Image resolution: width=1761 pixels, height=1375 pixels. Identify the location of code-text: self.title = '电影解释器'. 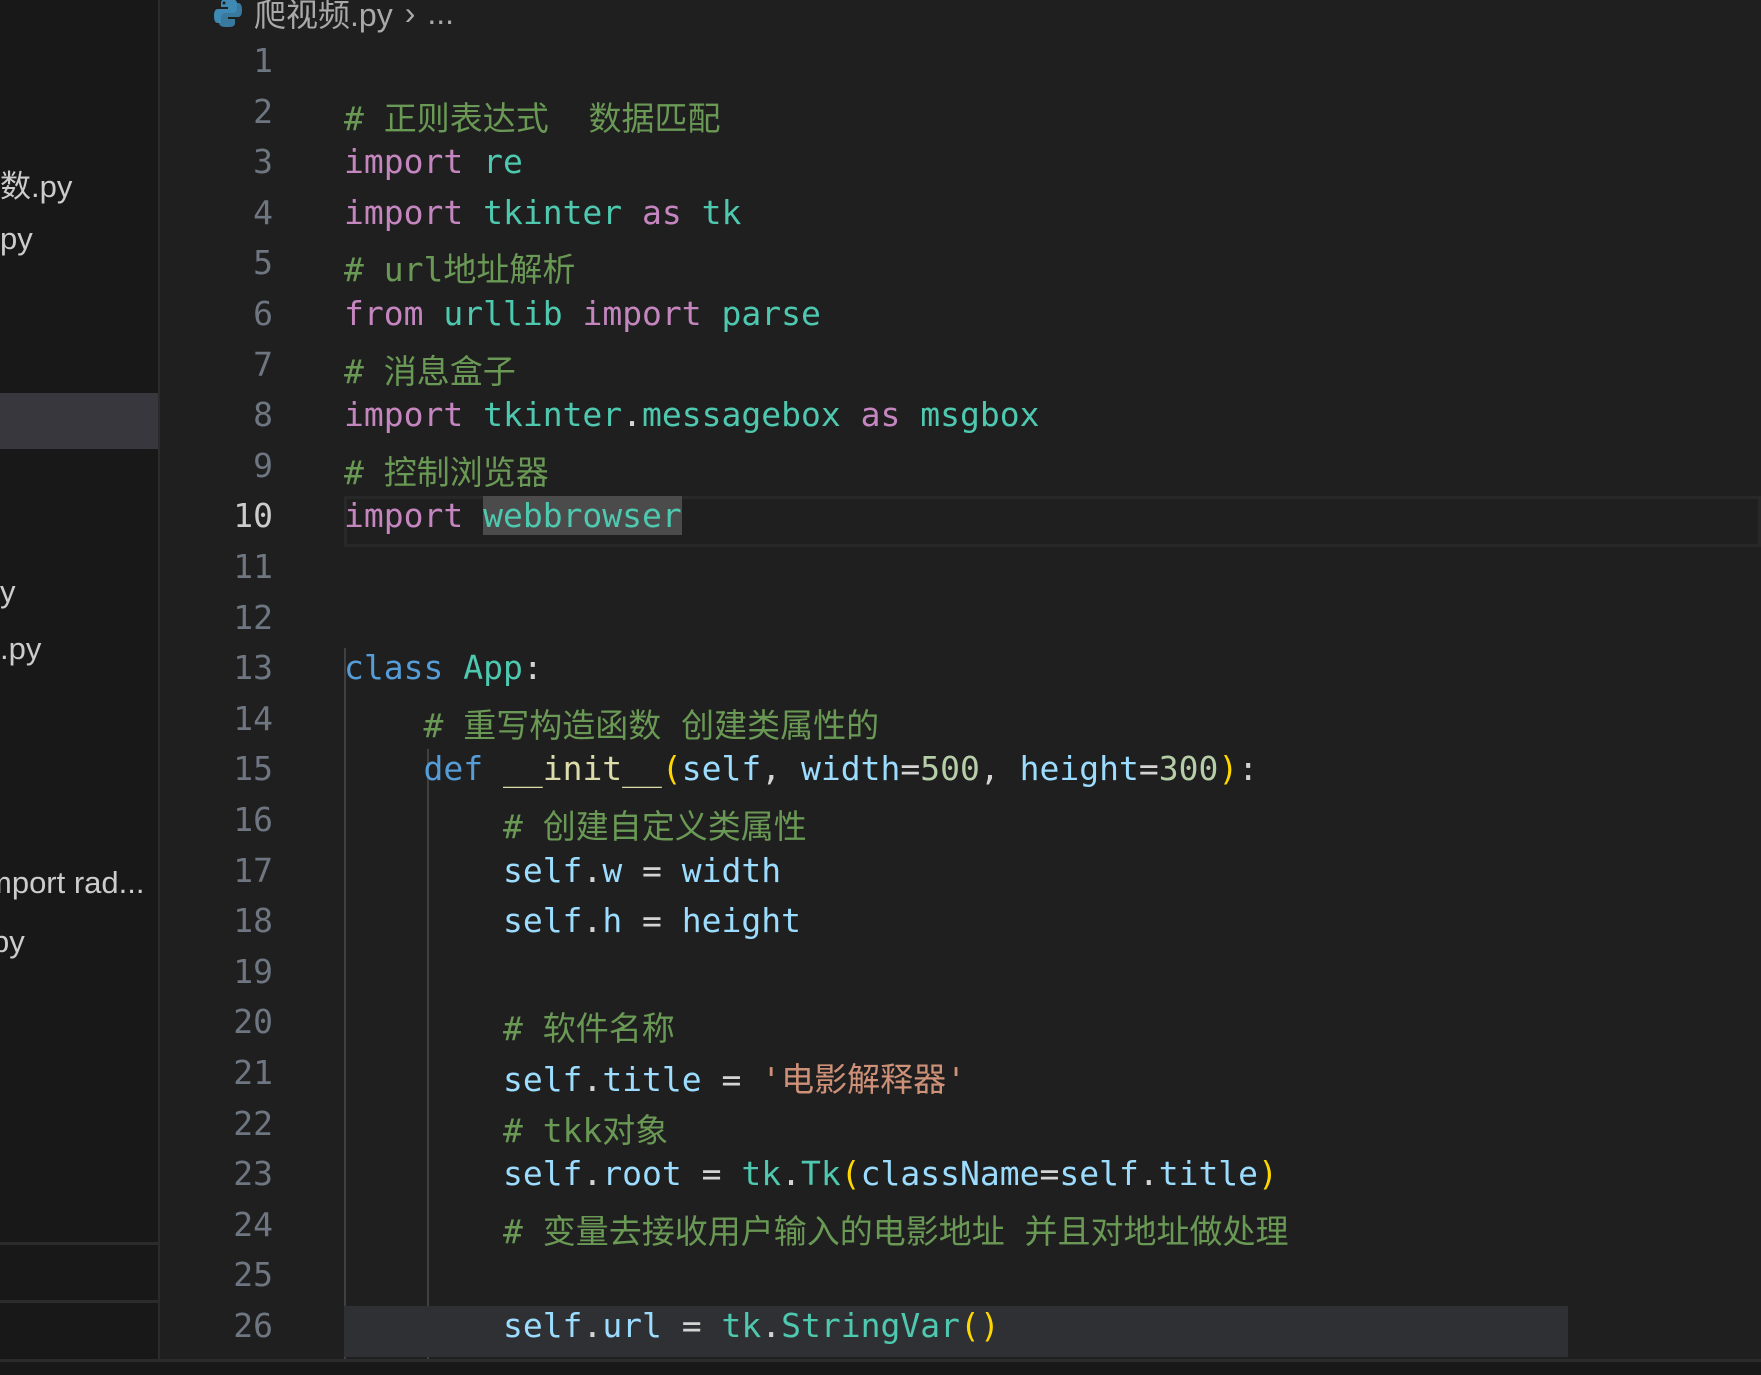
(655, 1077).